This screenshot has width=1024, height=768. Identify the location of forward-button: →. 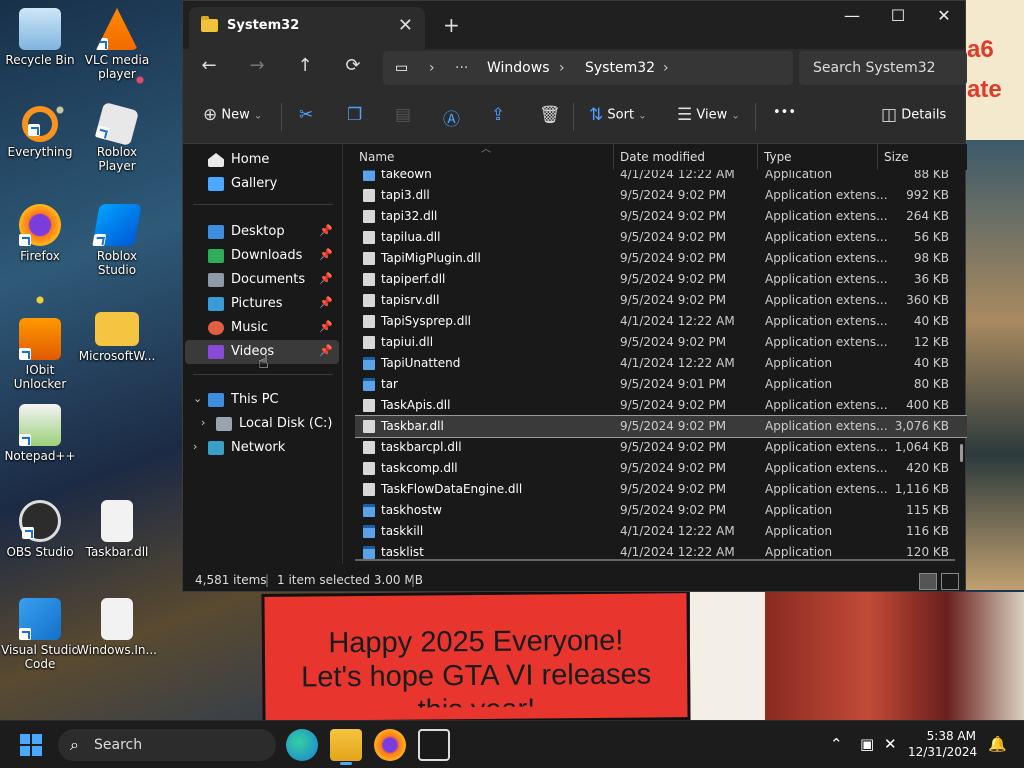
(257, 65).